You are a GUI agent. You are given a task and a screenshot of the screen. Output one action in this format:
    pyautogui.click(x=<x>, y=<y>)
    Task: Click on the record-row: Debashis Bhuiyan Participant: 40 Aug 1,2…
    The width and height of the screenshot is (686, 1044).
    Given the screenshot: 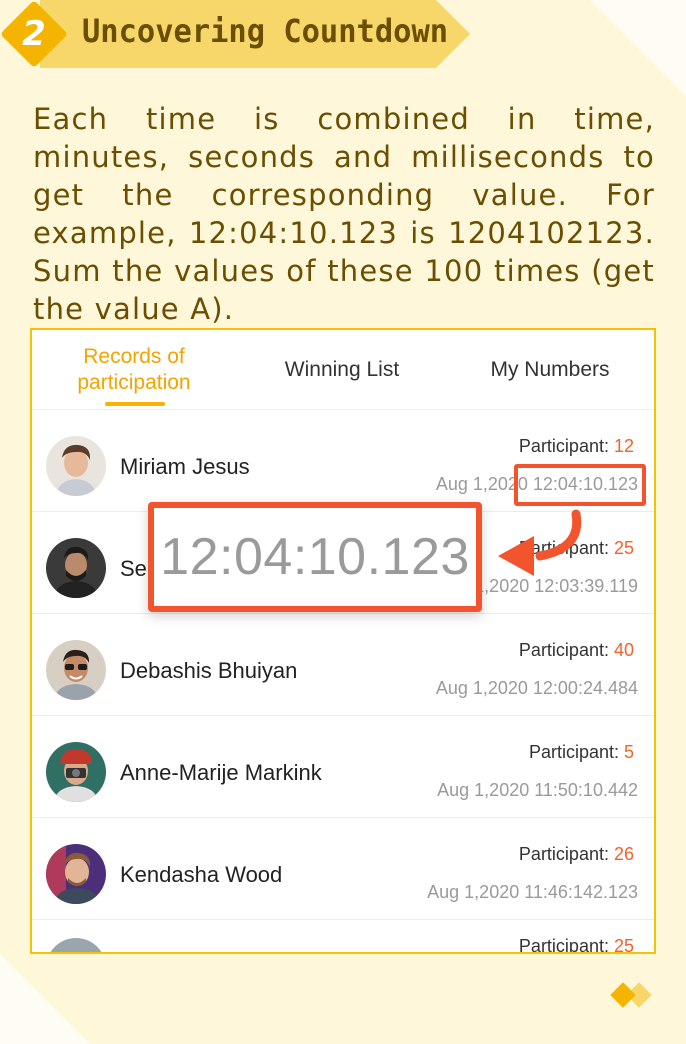 What is the action you would take?
    pyautogui.click(x=343, y=665)
    